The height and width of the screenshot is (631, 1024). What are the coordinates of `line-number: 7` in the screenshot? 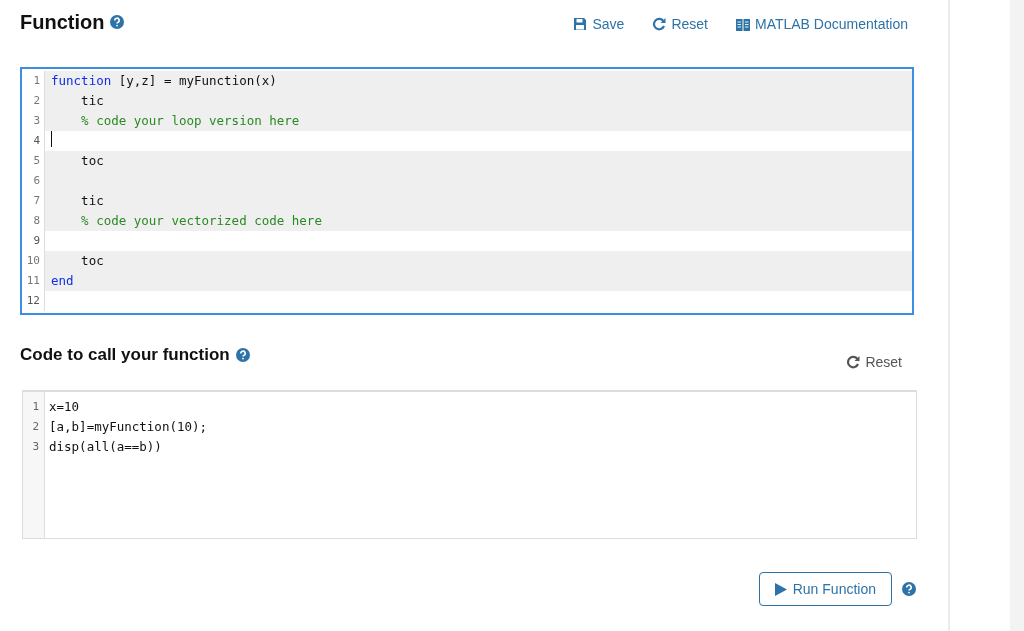 It's located at (33, 201).